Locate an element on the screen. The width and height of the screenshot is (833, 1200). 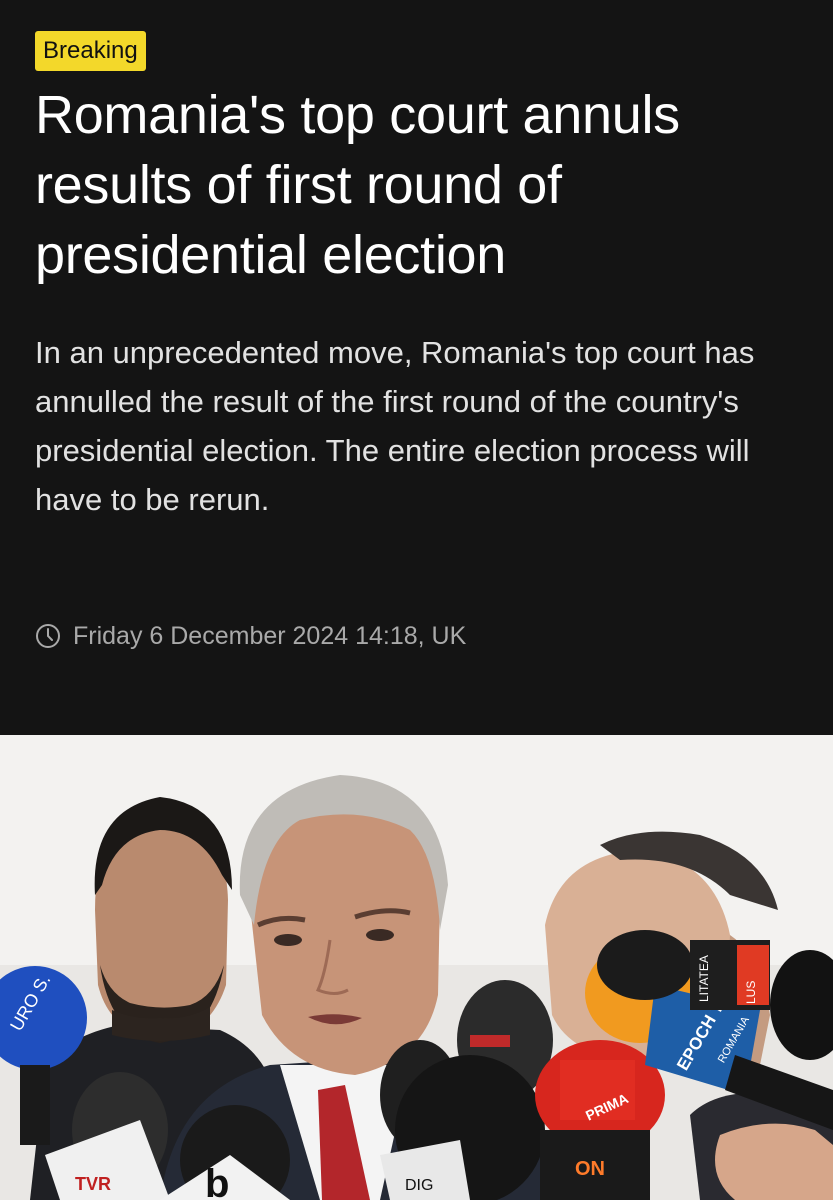
svg-text: LUS is located at coordinates (751, 992).